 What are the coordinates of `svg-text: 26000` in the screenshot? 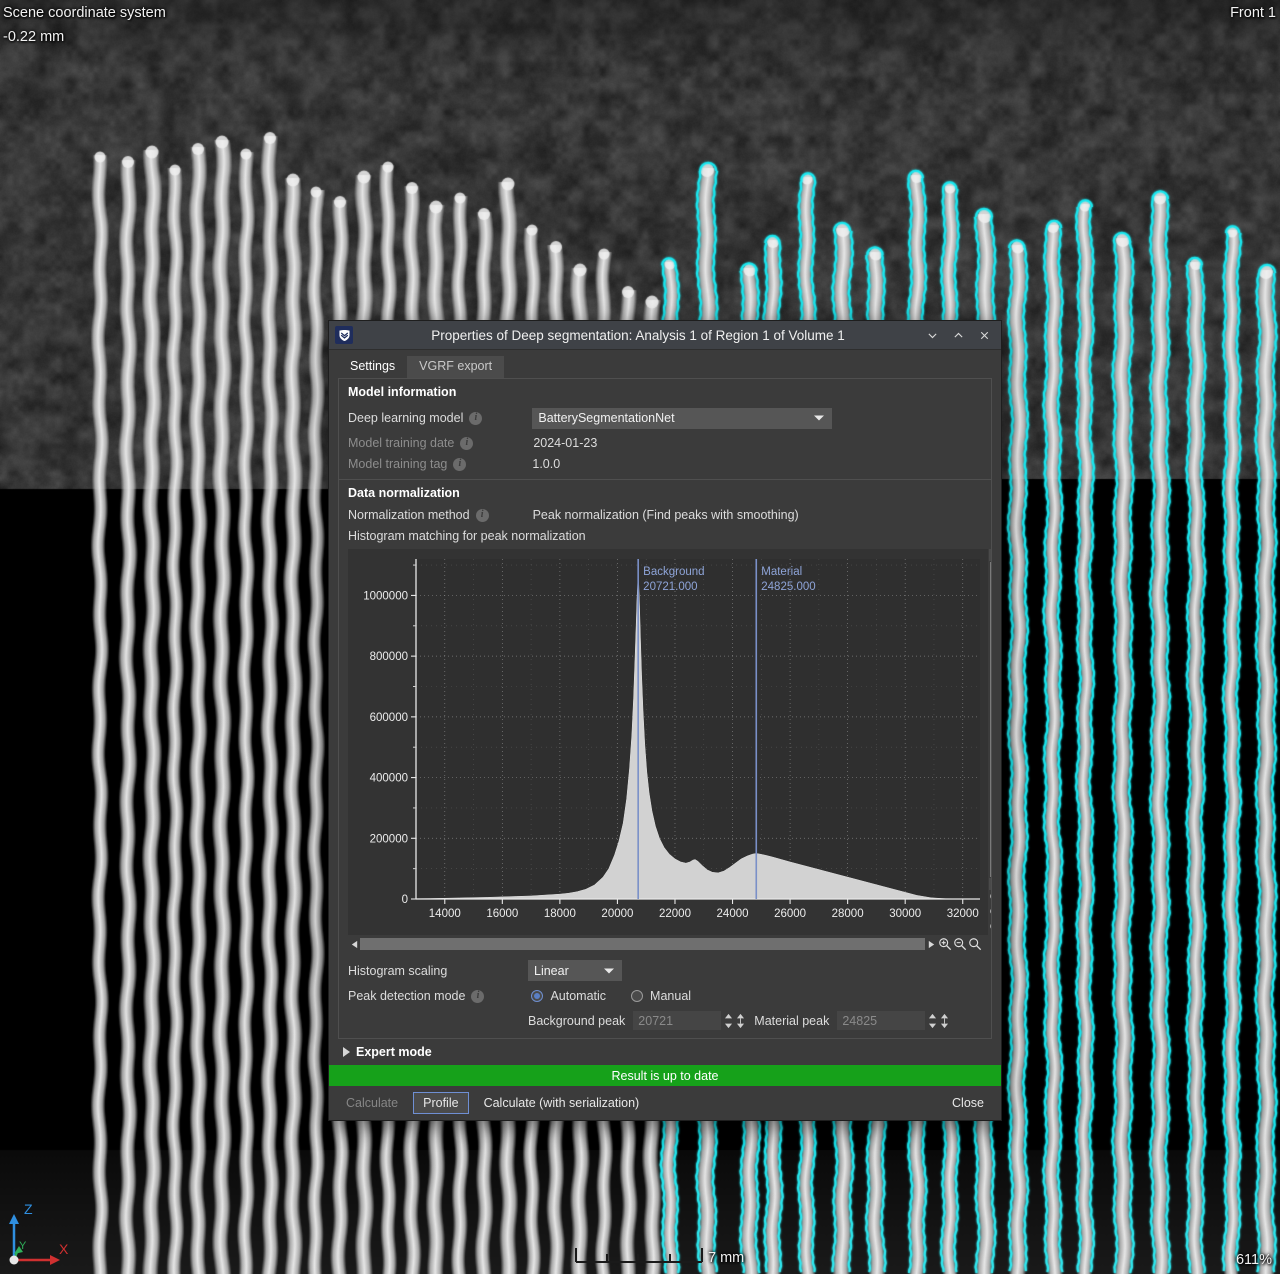 It's located at (790, 914).